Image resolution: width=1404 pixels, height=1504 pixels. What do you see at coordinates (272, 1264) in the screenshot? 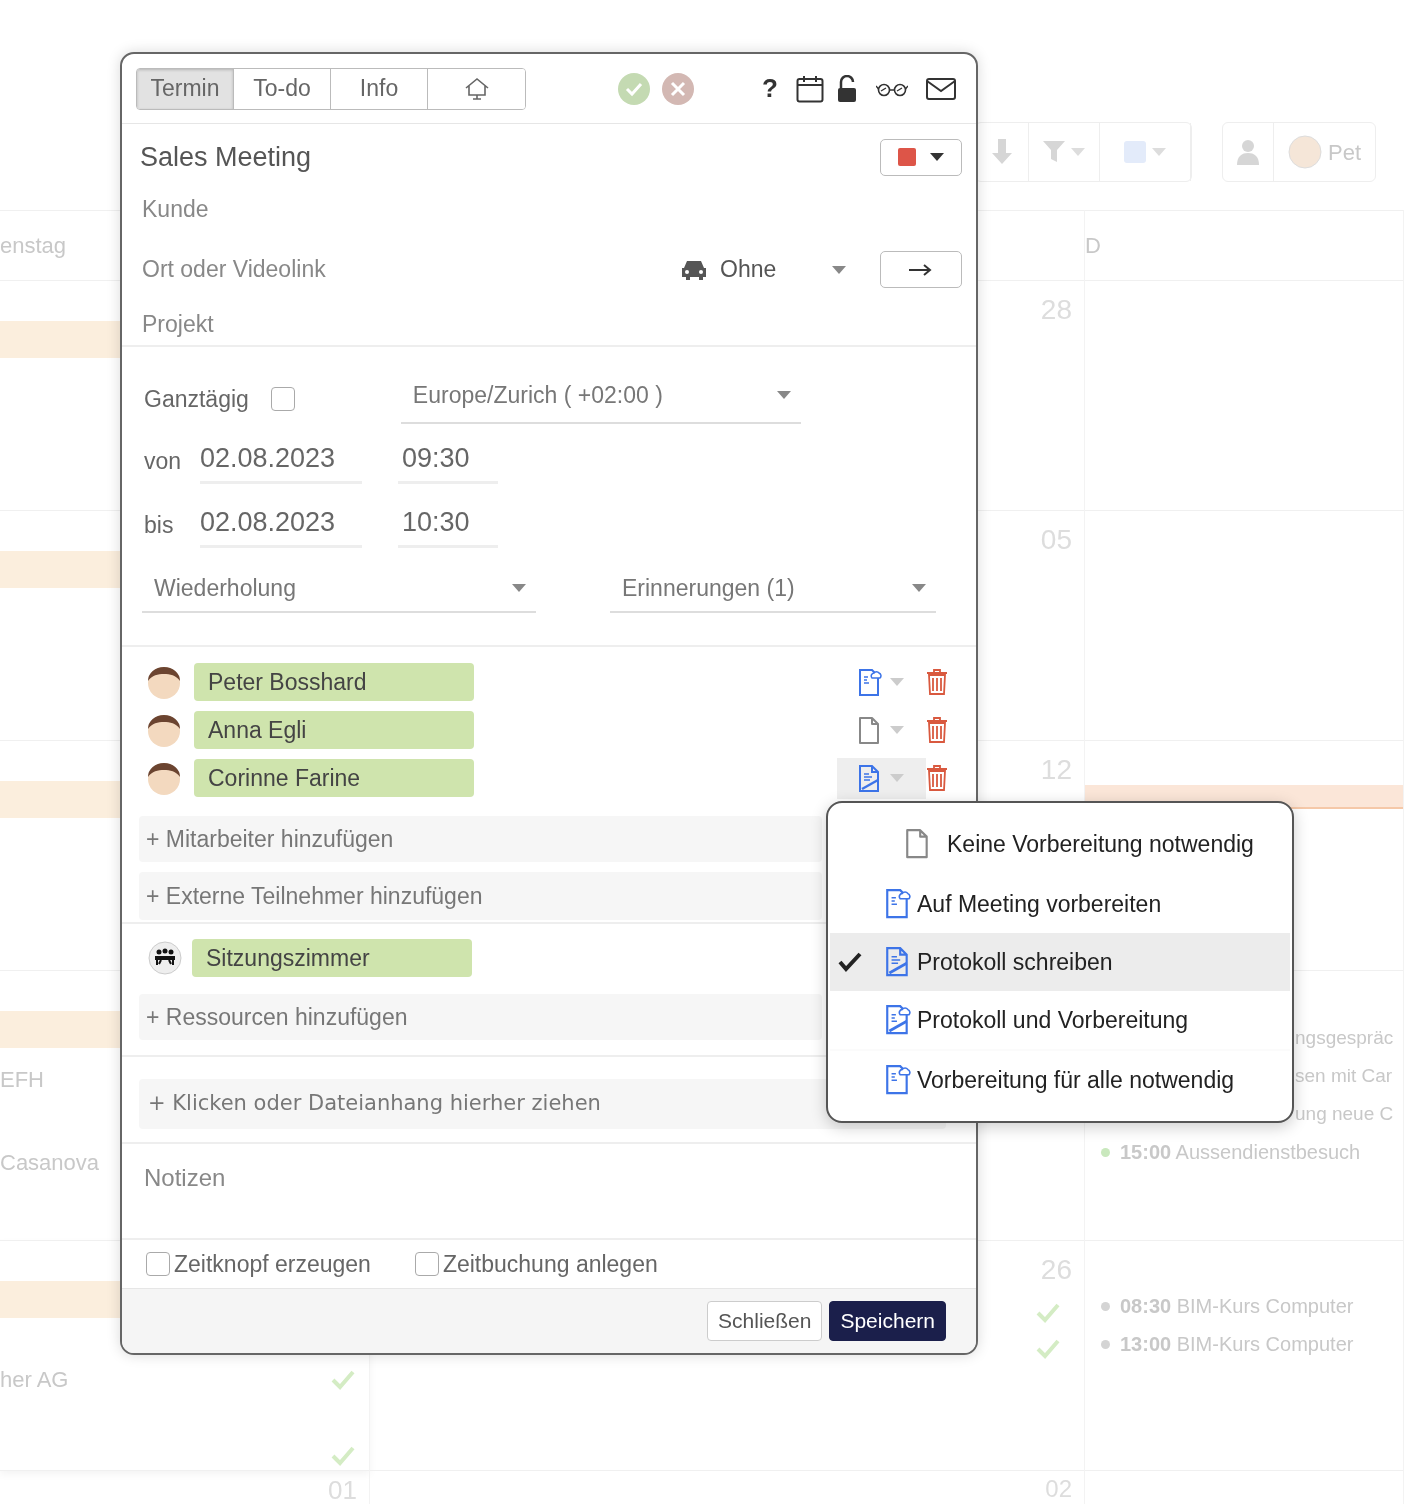
I see `option-label: Zeitknopf erzeugen` at bounding box center [272, 1264].